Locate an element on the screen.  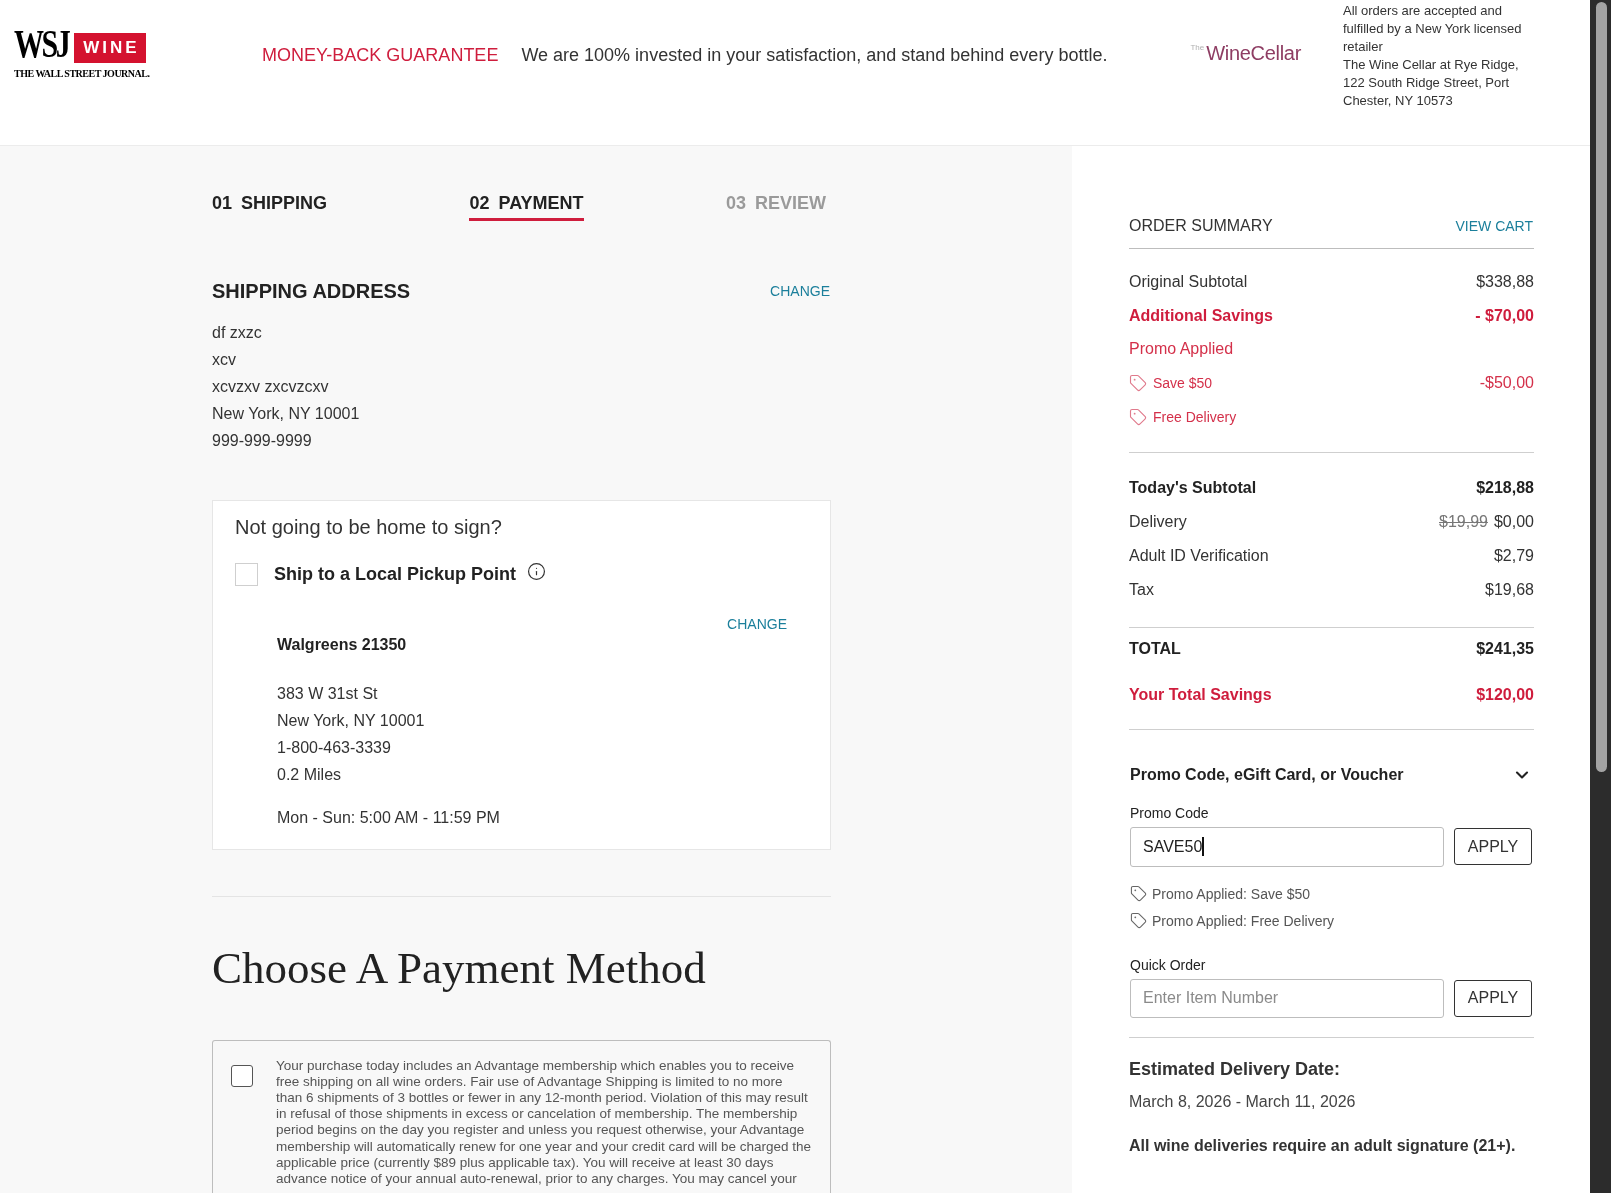
summary-value: $2,79 is located at coordinates (1513, 555).